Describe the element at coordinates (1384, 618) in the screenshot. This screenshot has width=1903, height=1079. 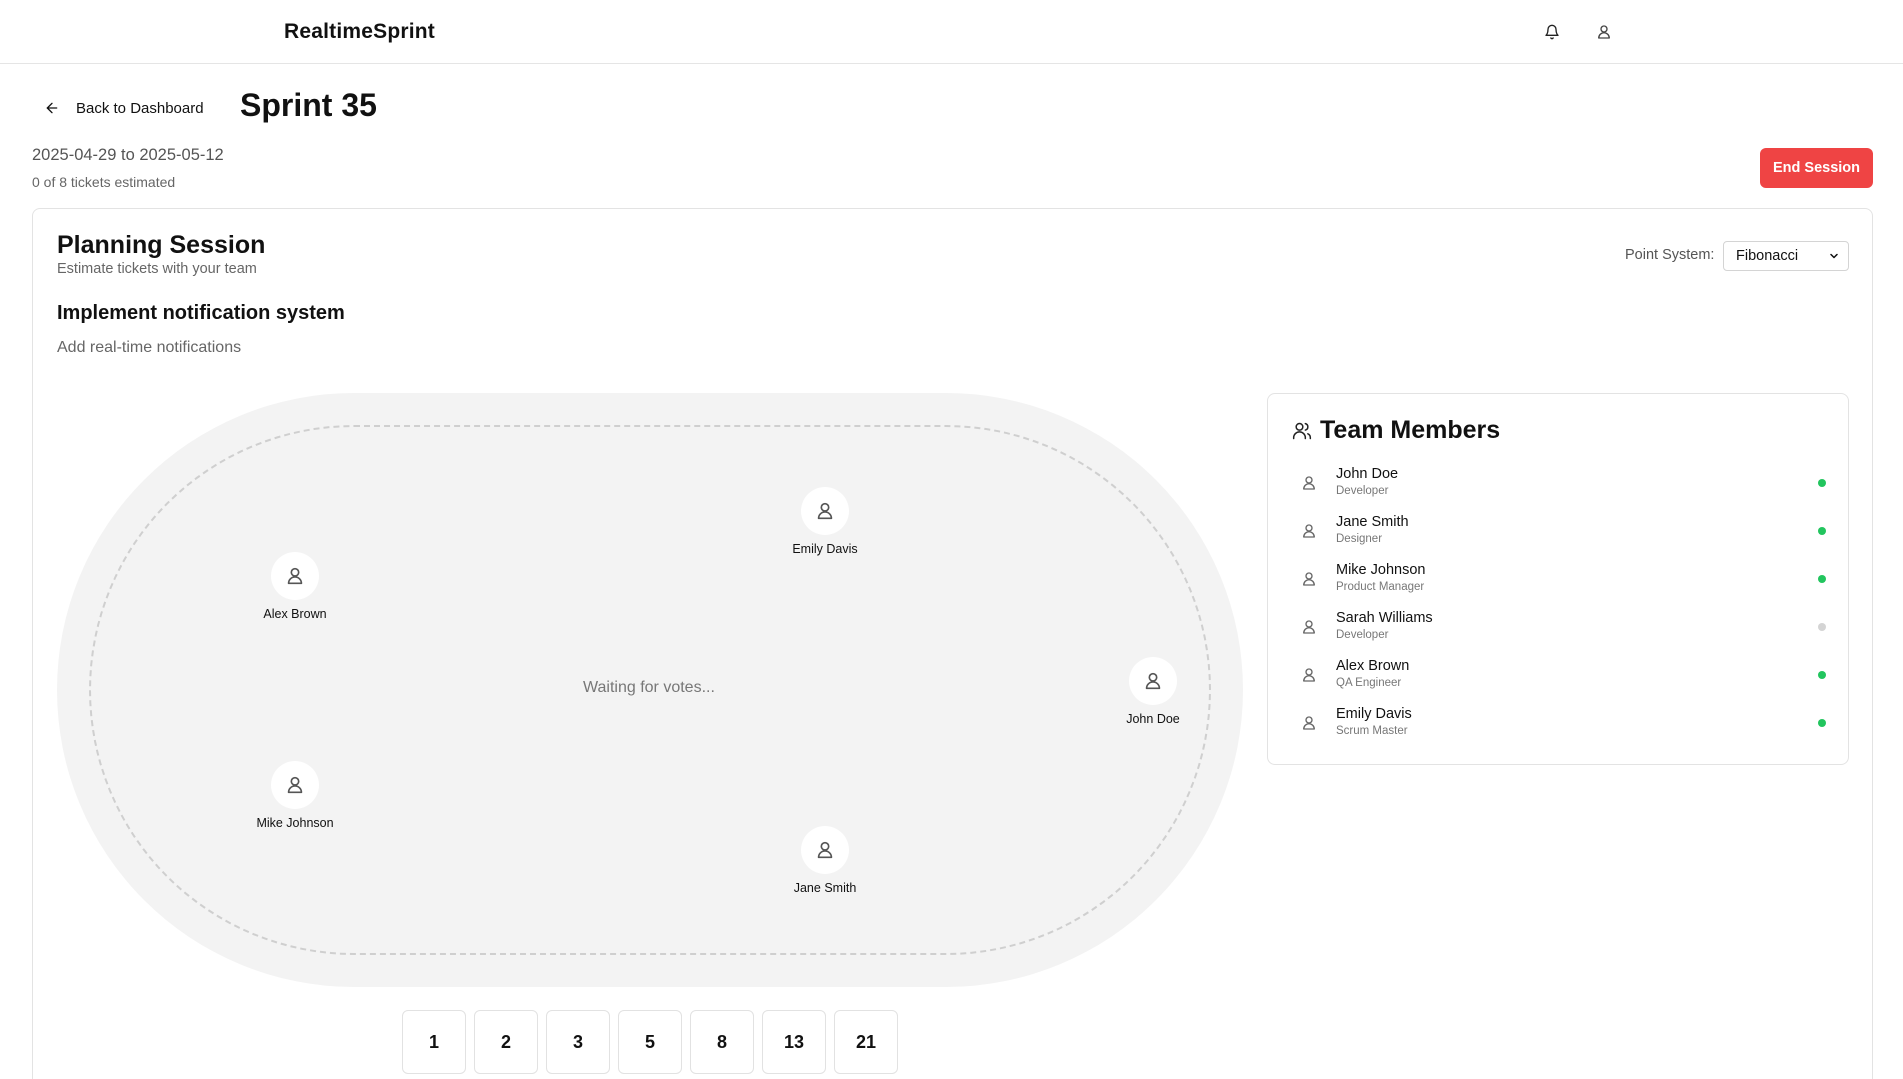
I see `member-name: Sarah Williams` at that location.